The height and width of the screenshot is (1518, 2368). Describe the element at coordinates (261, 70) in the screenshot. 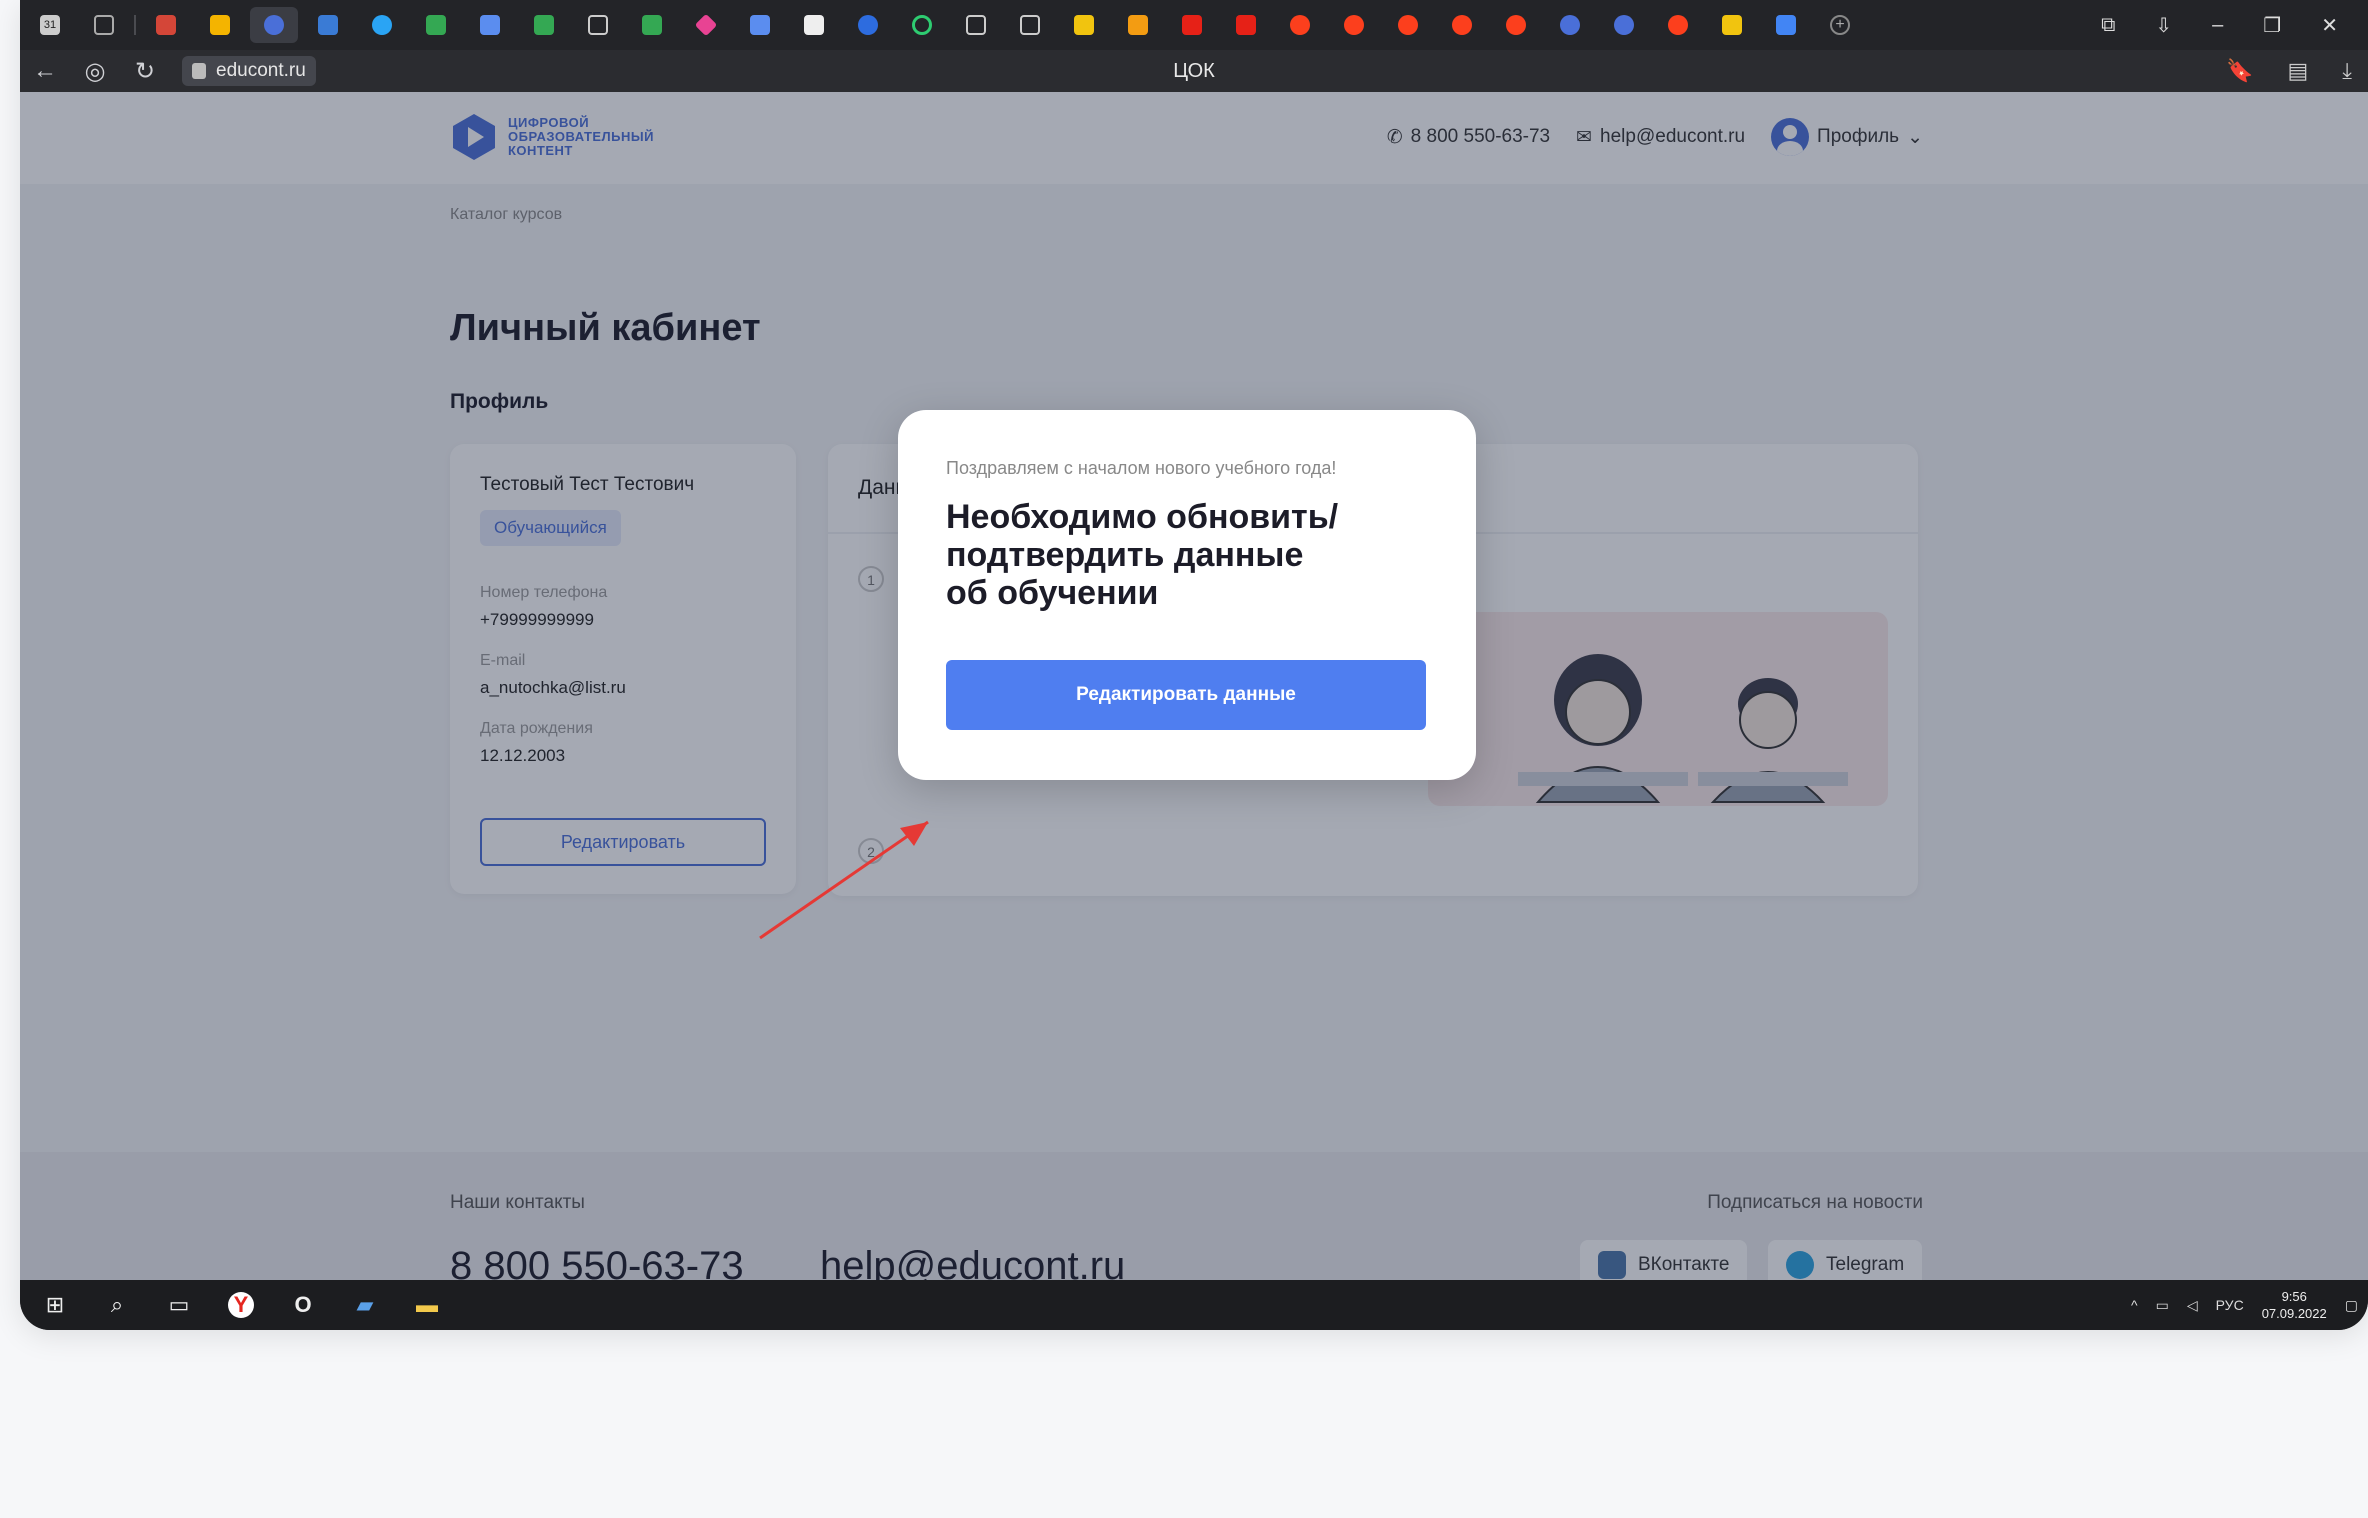

I see `url-text: educont.ru` at that location.